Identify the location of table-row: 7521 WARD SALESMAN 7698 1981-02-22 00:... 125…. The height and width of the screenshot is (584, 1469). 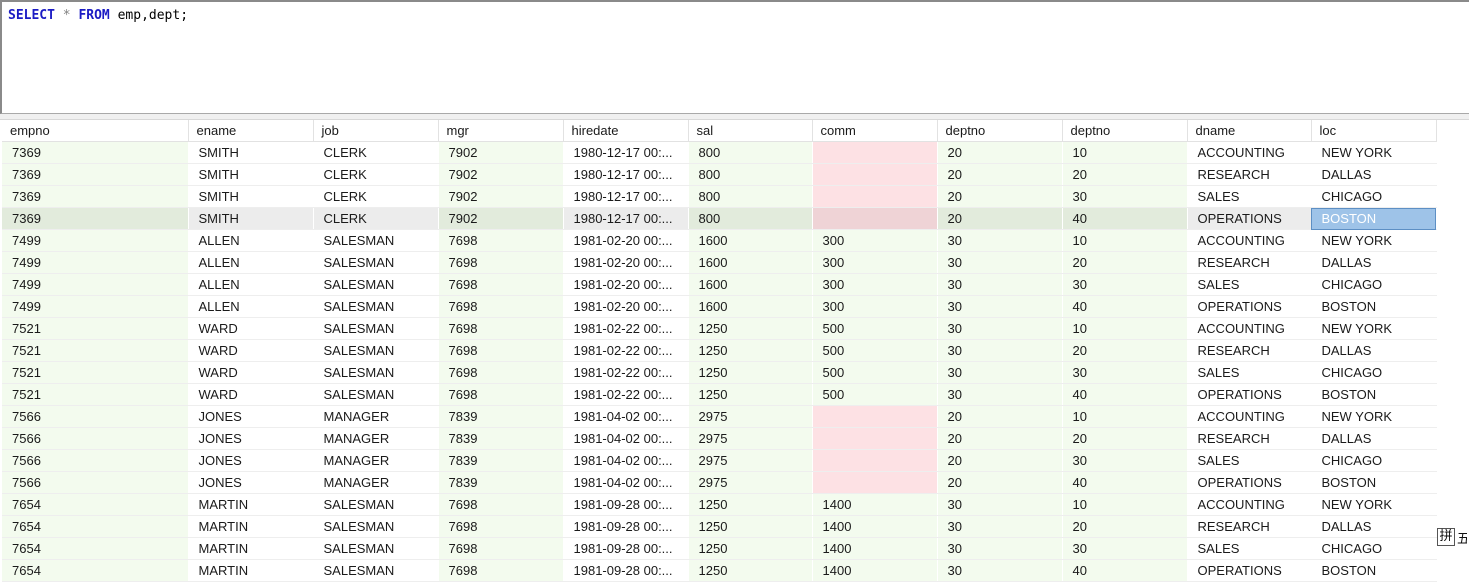
(719, 328).